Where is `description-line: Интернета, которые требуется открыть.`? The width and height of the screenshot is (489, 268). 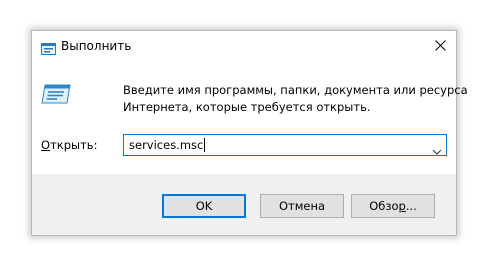 description-line: Интернета, которые требуется открыть. is located at coordinates (247, 107).